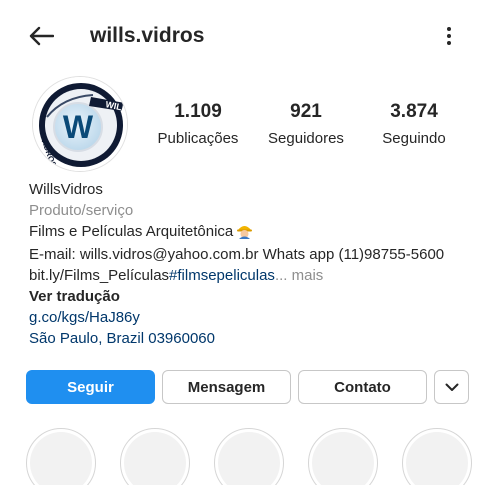 This screenshot has width=500, height=485. Describe the element at coordinates (131, 231) in the screenshot. I see `bio-line-1-text: Films e Películas Arquitetônica` at that location.